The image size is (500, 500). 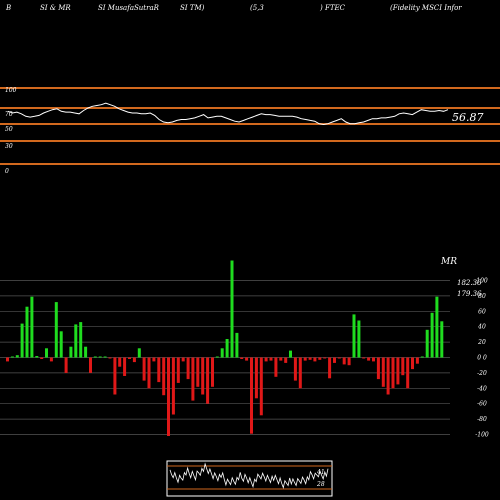 What do you see at coordinates (9, 146) in the screenshot?
I see `rsi-tick-30: 30` at bounding box center [9, 146].